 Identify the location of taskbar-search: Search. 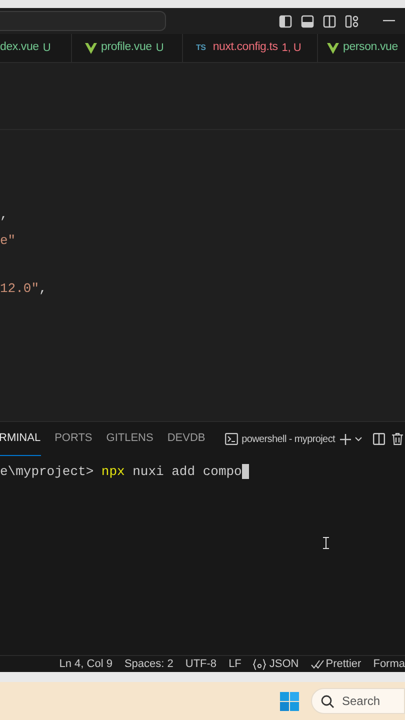
(358, 701).